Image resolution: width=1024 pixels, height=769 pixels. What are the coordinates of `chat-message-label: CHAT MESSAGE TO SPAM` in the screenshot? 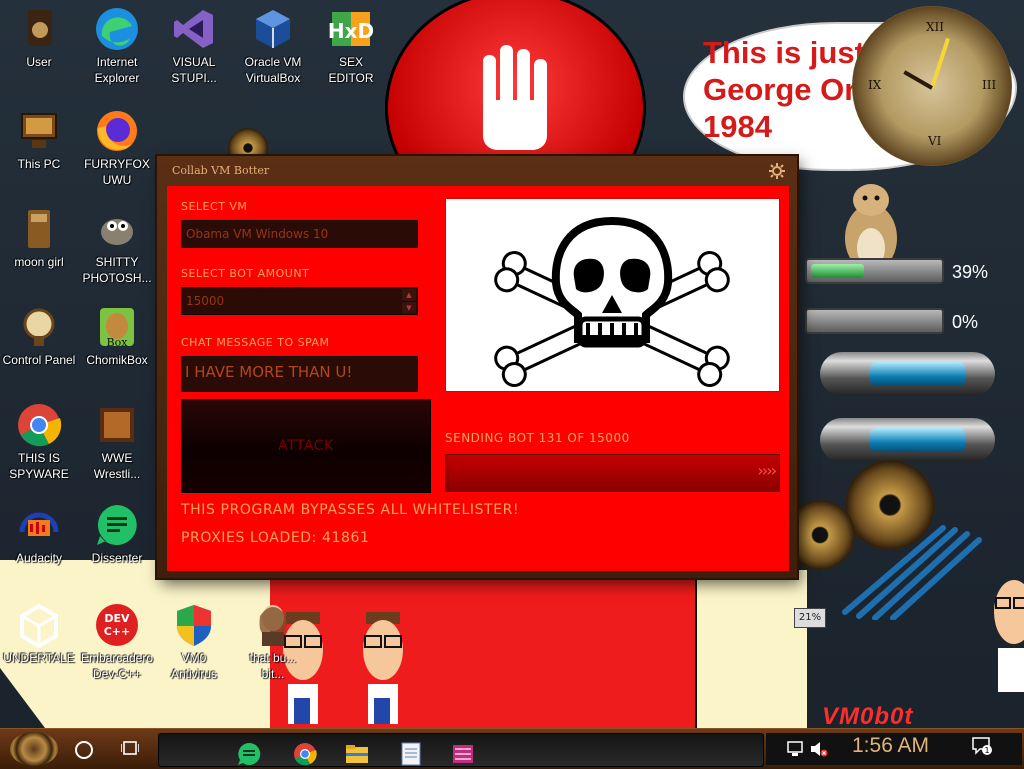 It's located at (255, 342).